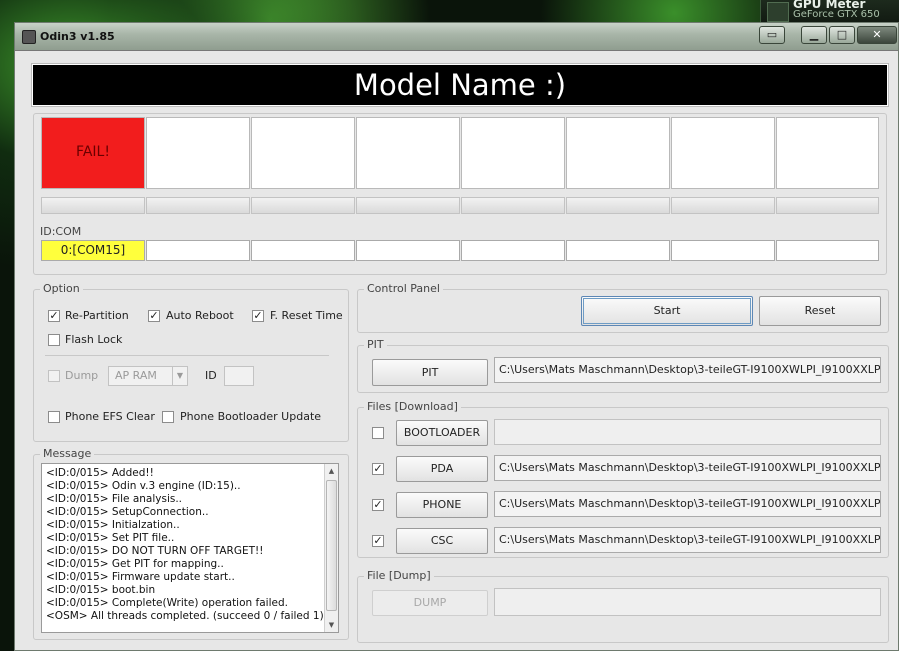 The image size is (899, 651). I want to click on scrollbar-thumb, so click(331, 545).